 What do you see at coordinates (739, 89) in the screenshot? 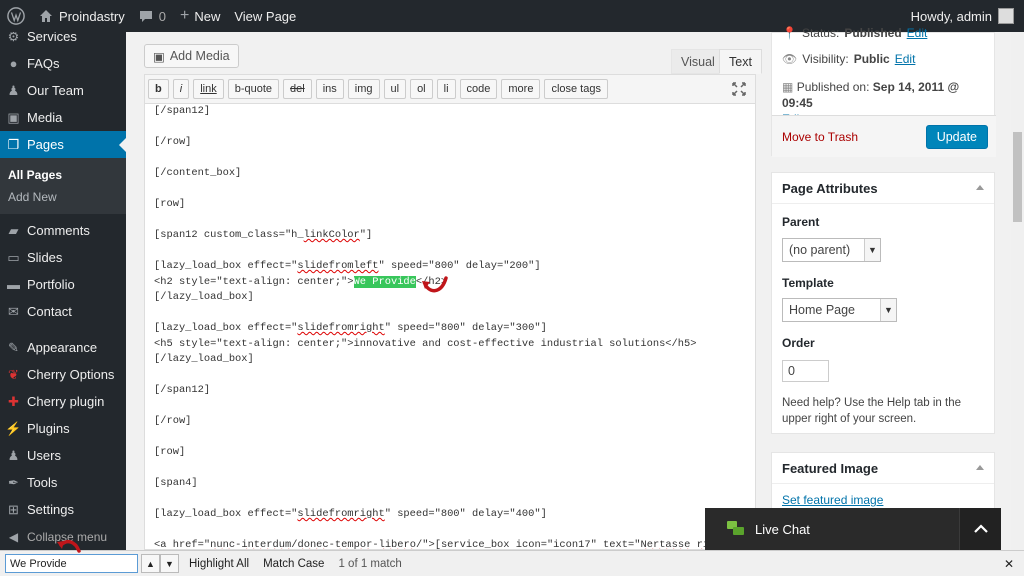
I see `fullscreen-icon` at bounding box center [739, 89].